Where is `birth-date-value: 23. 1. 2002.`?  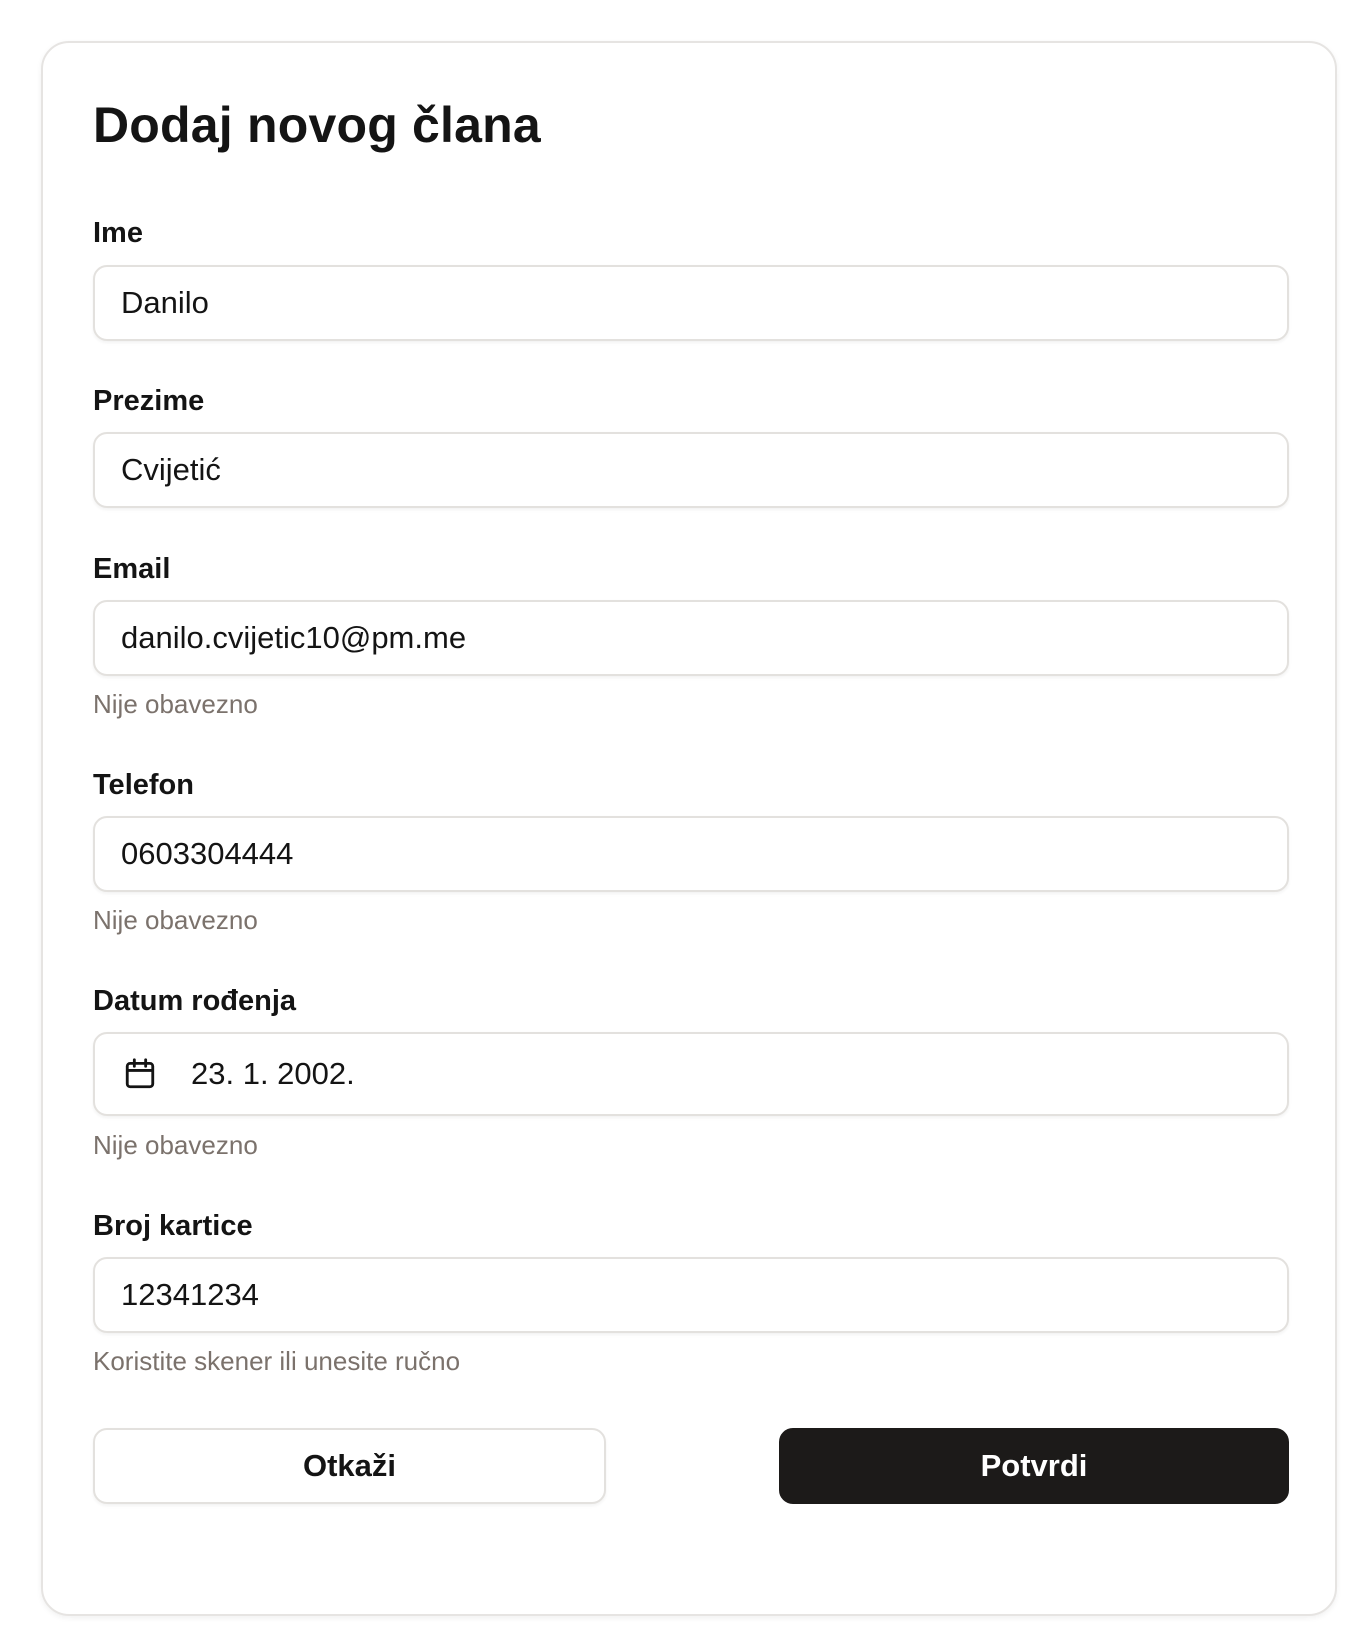
birth-date-value: 23. 1. 2002. is located at coordinates (273, 1073).